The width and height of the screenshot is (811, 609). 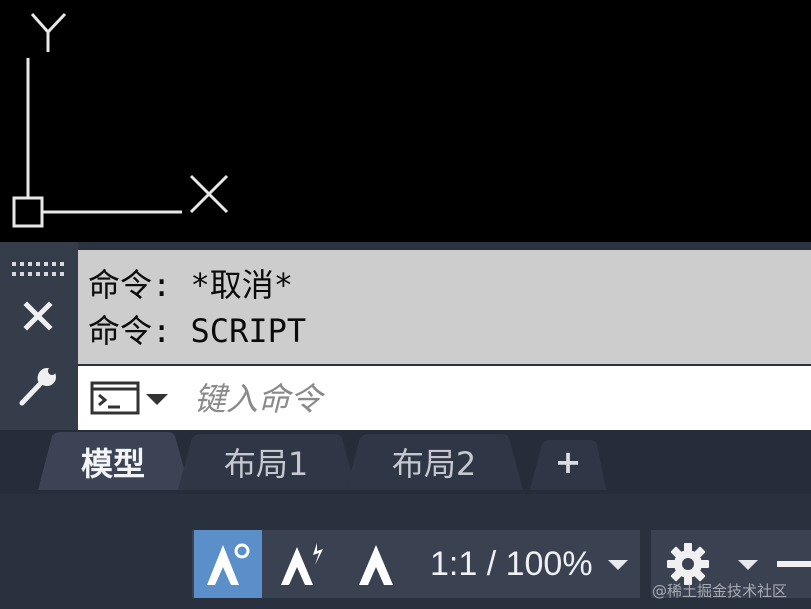 I want to click on grip-icon, so click(x=41, y=270).